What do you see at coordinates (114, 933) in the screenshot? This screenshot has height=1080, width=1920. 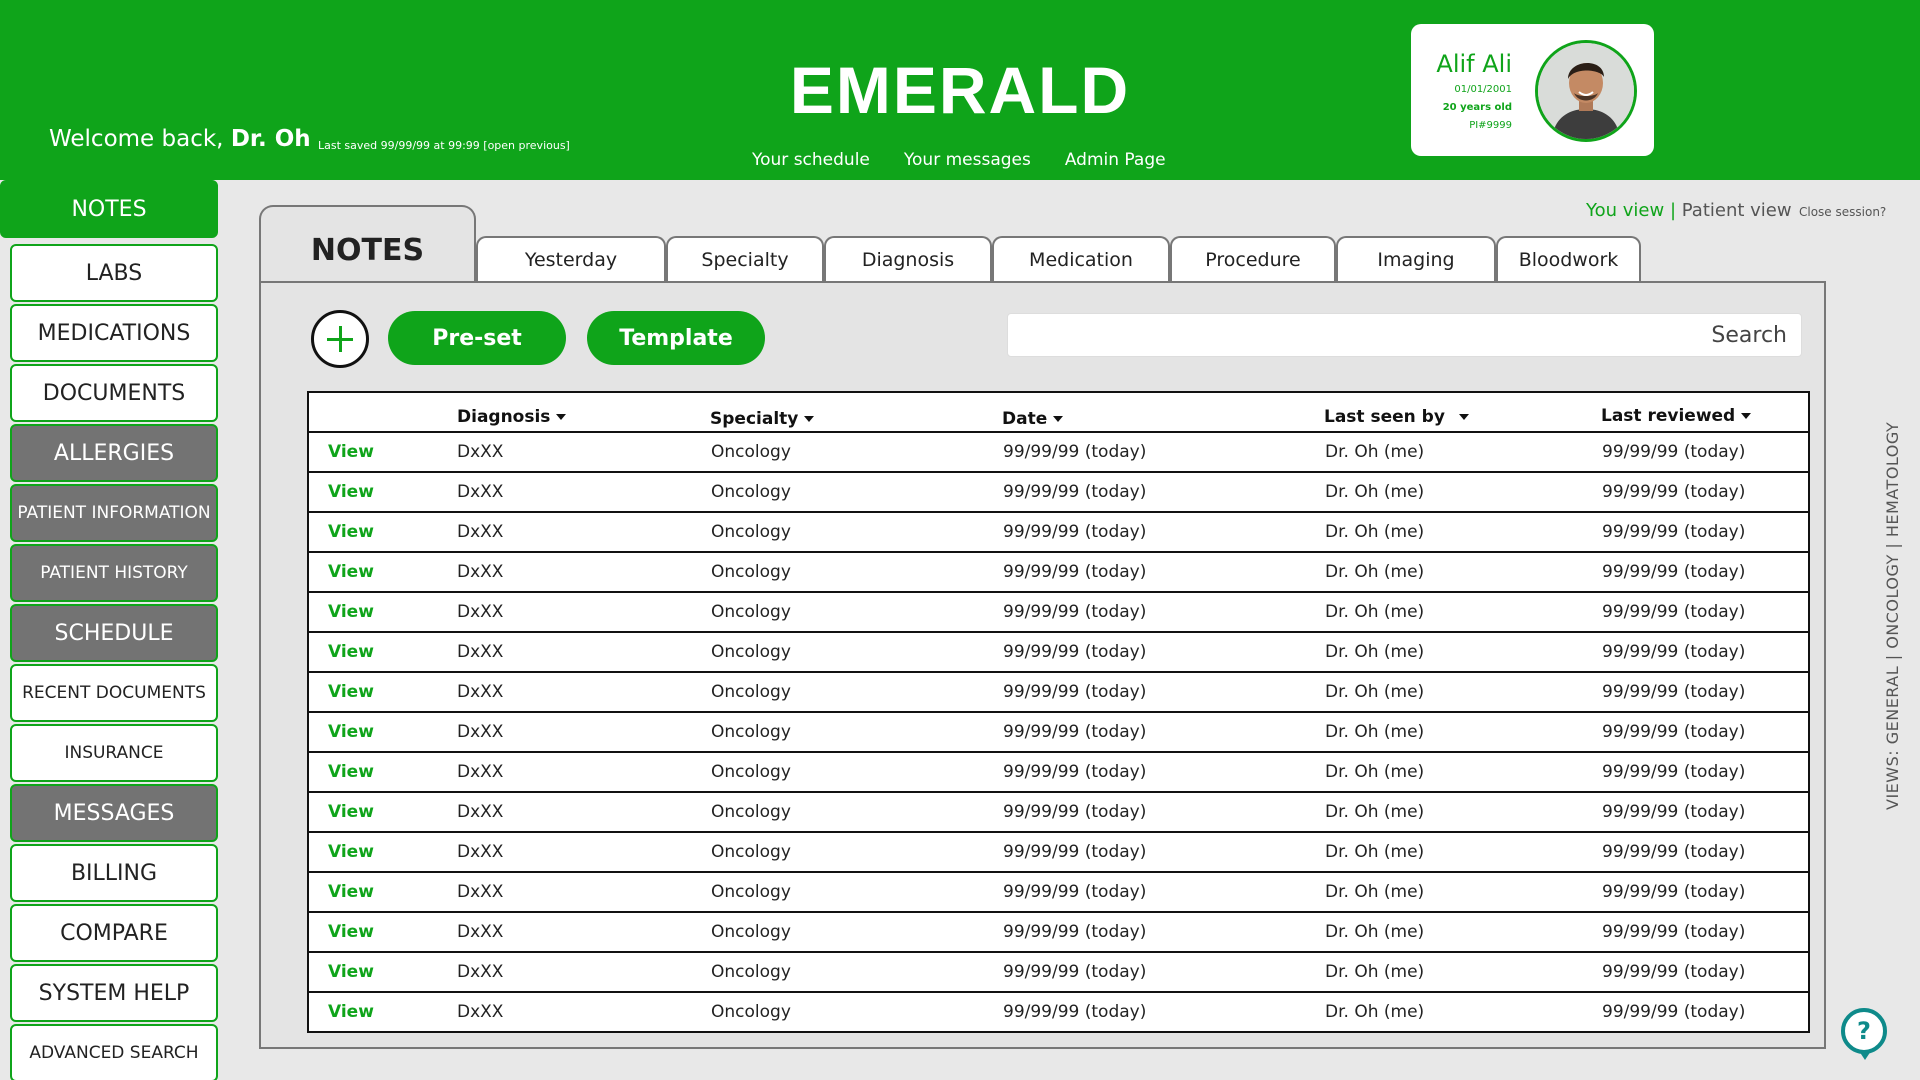 I see `sidebar-item-compare: COMPARE` at bounding box center [114, 933].